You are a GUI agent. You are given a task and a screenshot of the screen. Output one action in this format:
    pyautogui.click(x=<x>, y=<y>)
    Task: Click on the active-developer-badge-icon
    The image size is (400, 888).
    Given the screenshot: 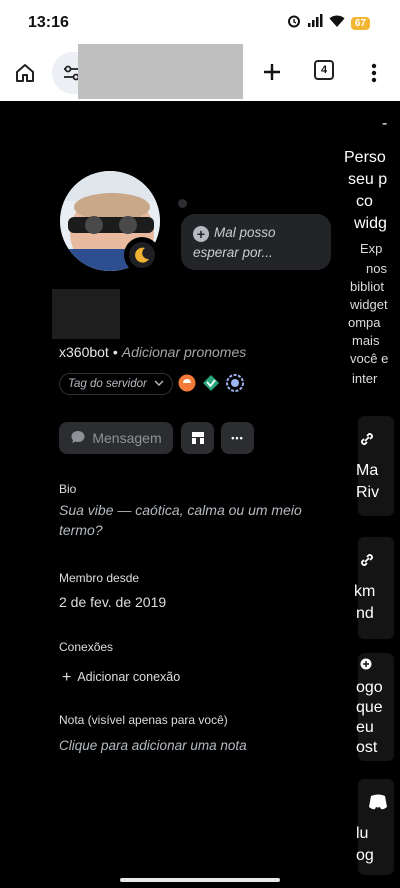 What is the action you would take?
    pyautogui.click(x=211, y=385)
    